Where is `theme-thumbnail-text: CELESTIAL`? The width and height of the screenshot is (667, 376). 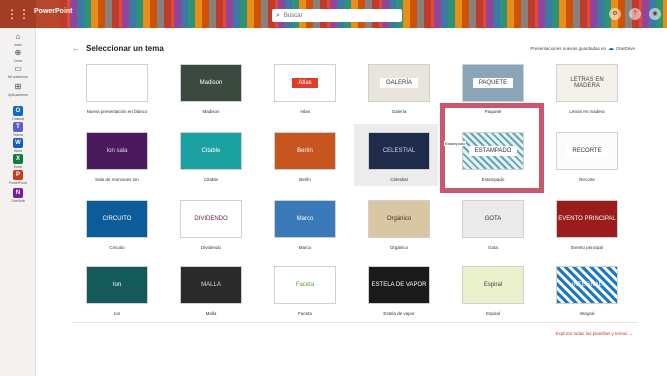 theme-thumbnail-text: CELESTIAL is located at coordinates (399, 151).